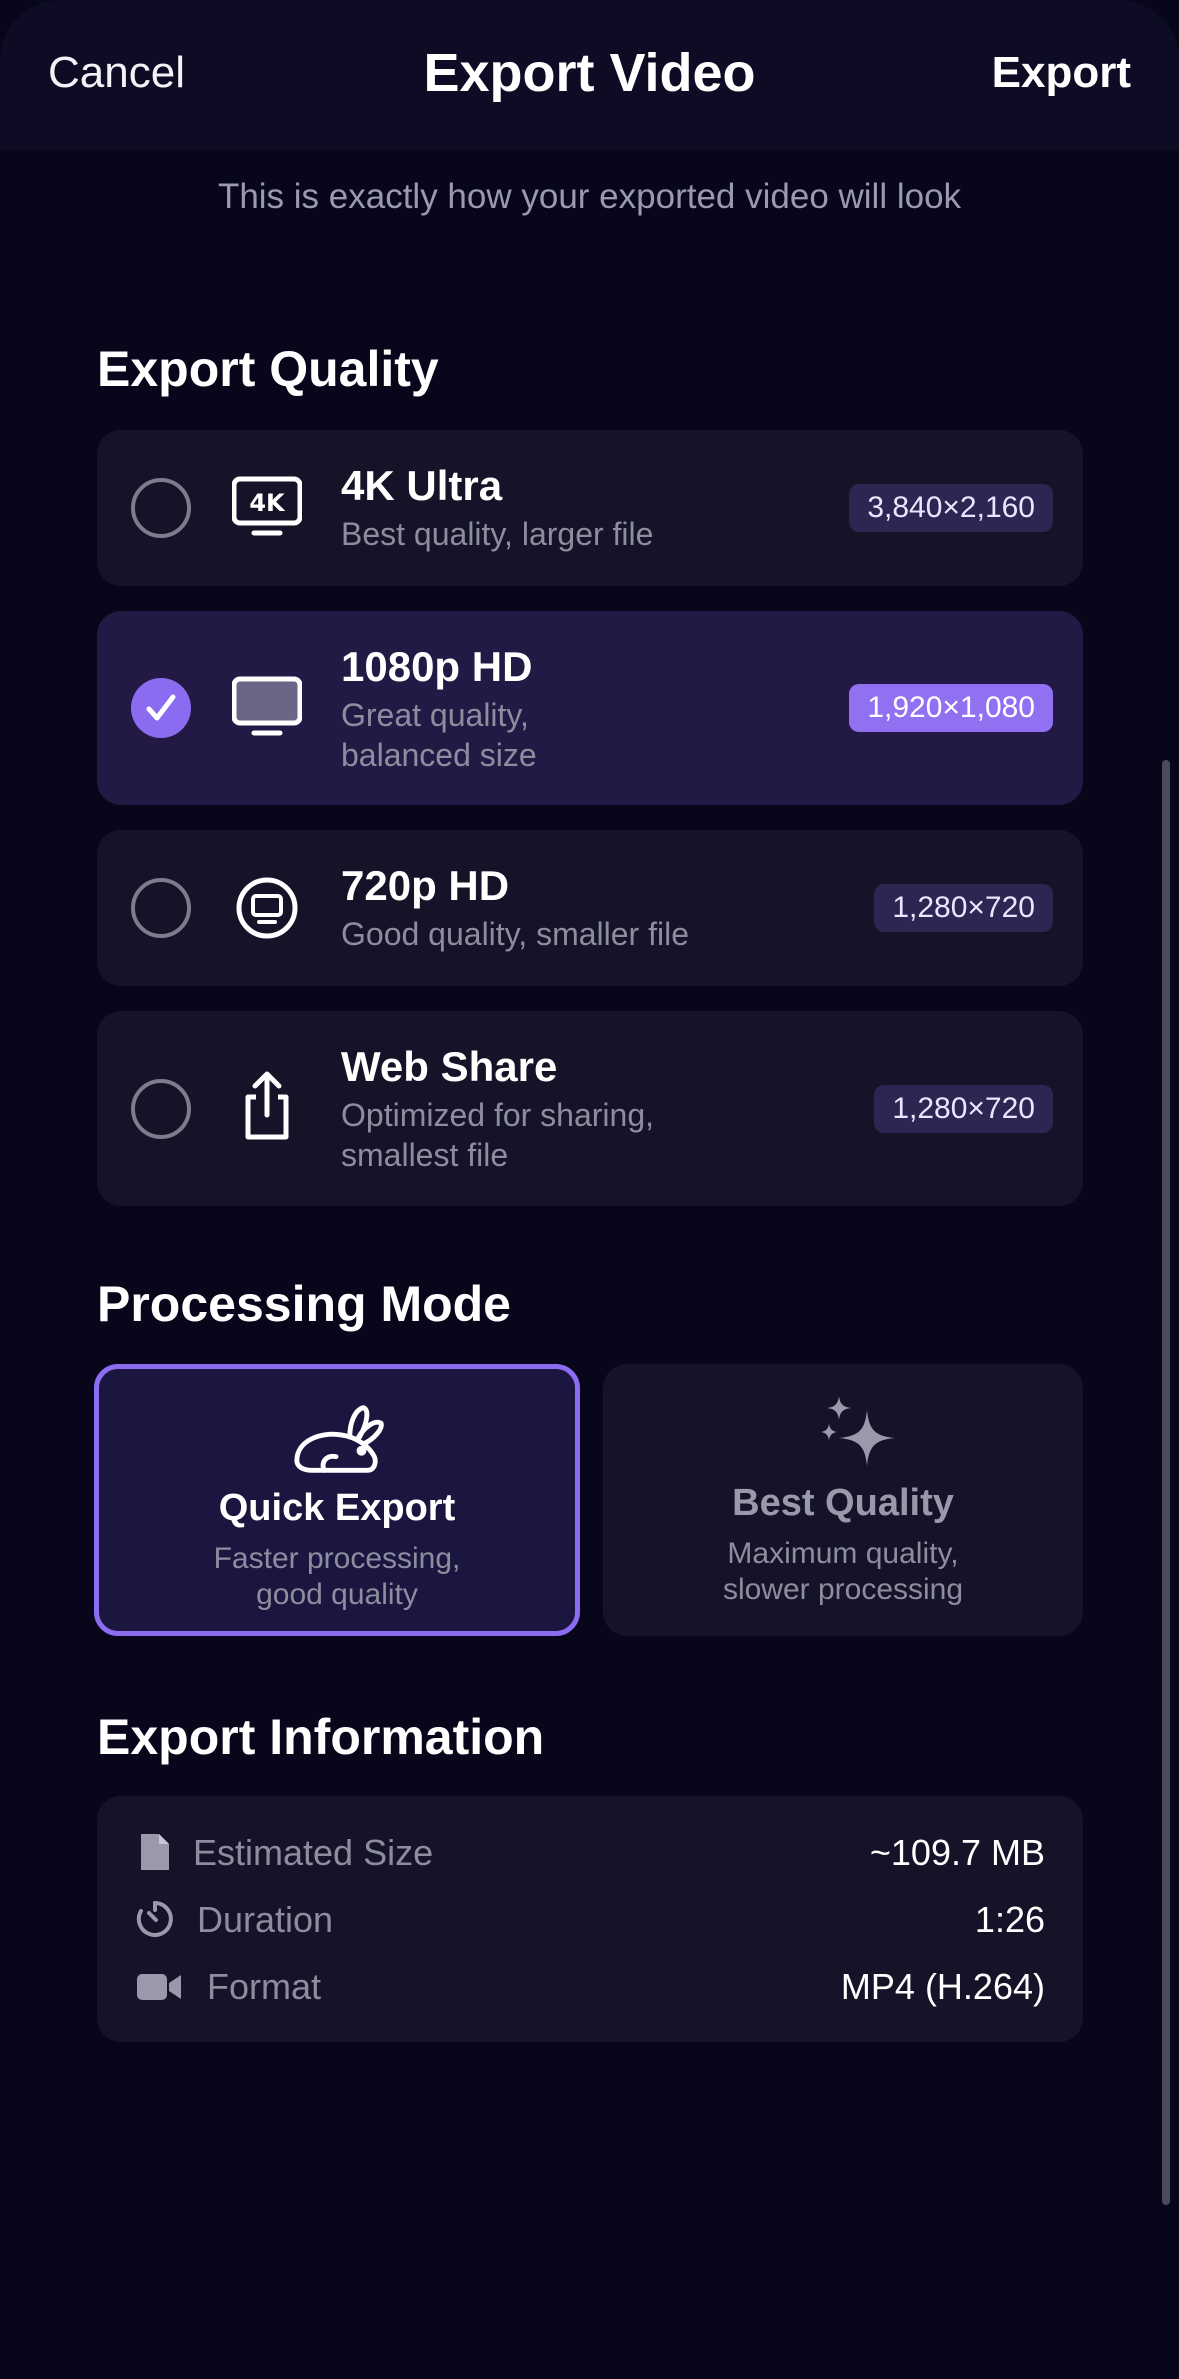 The image size is (1179, 2379). I want to click on sparkles-icon, so click(858, 1431).